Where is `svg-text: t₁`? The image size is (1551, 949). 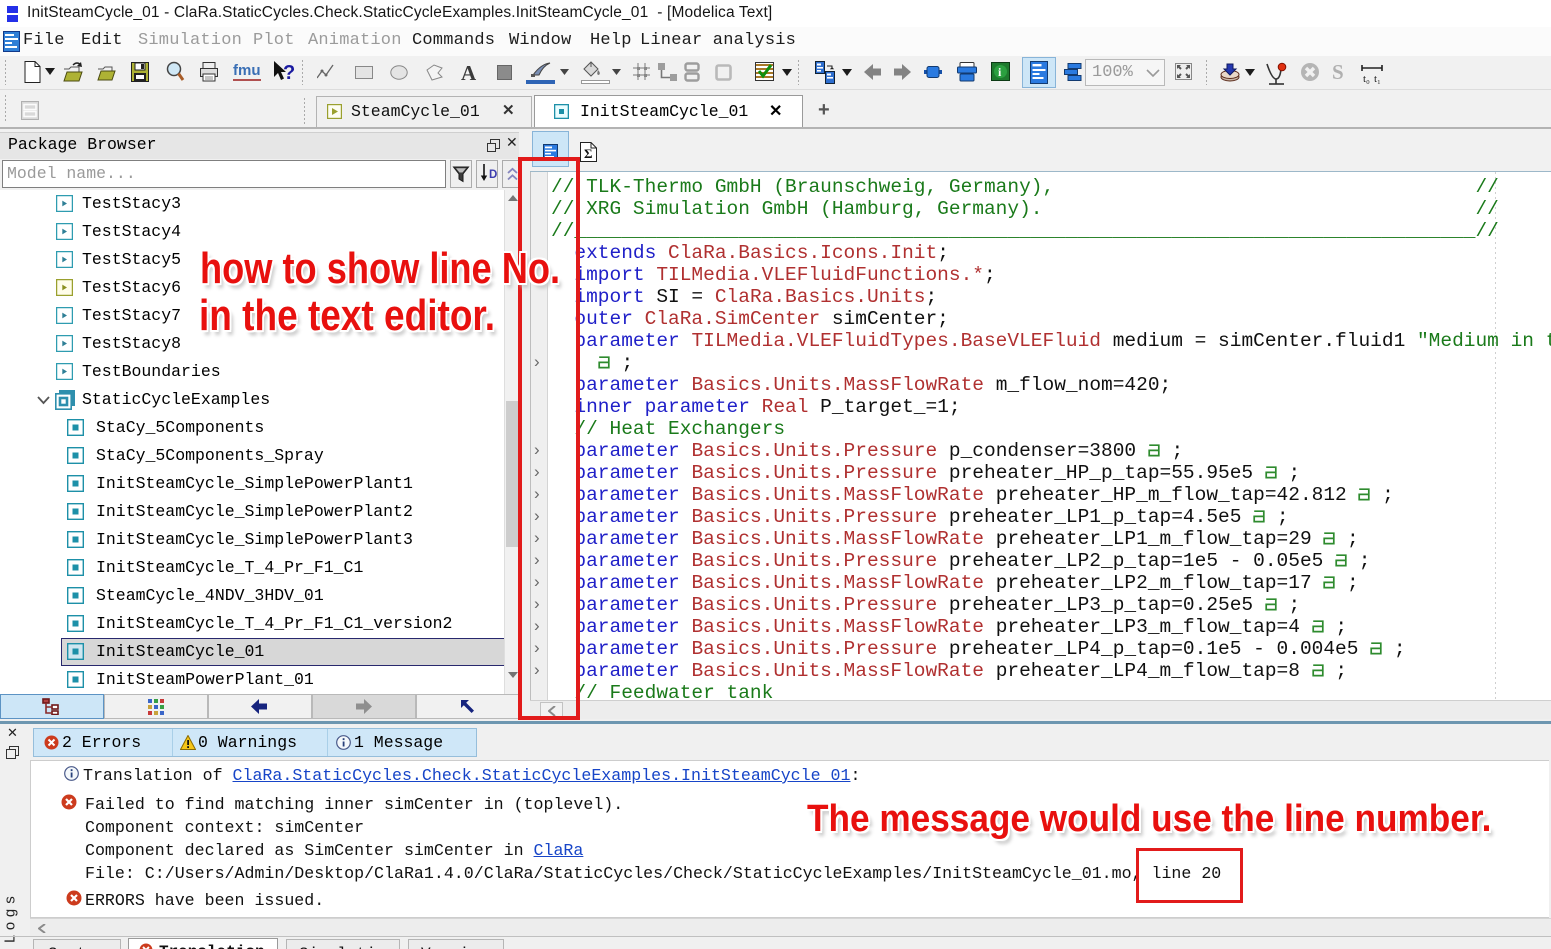
svg-text: t₁ is located at coordinates (1377, 78).